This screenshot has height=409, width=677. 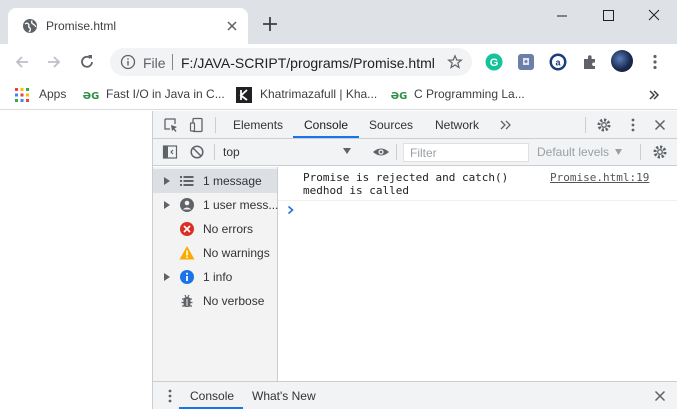 I want to click on filter-input: Filter, so click(x=466, y=152).